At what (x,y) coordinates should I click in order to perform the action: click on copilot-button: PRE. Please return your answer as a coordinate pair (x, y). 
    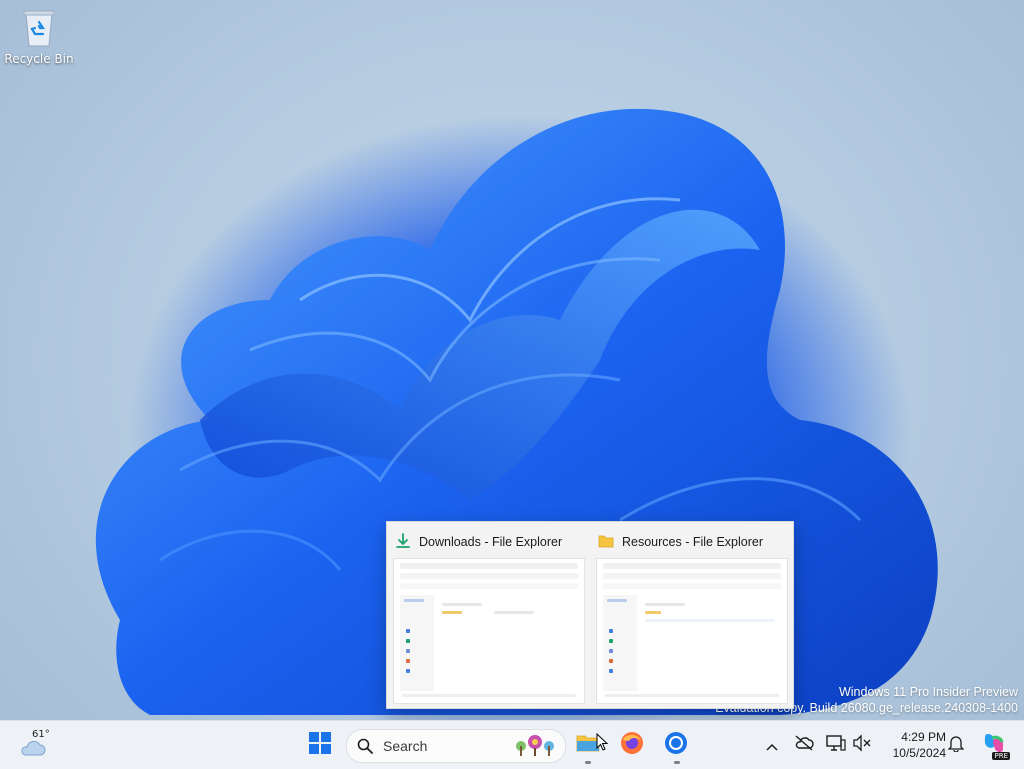
    Looking at the image, I should click on (995, 746).